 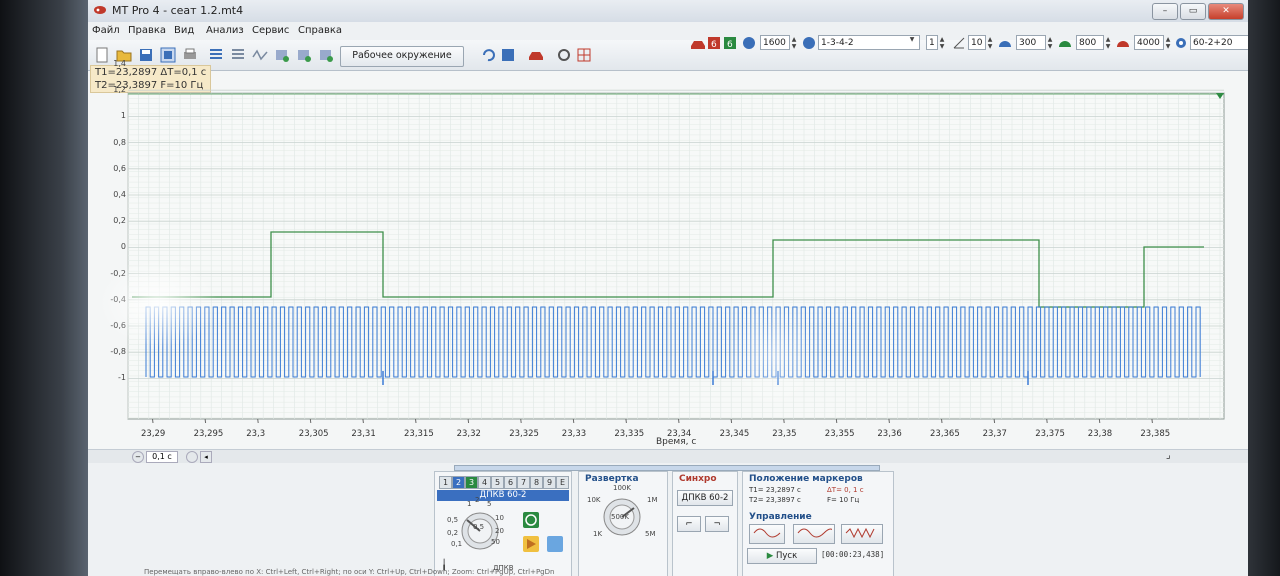 I want to click on resize-handle-icon: ⌟, so click(x=1168, y=455).